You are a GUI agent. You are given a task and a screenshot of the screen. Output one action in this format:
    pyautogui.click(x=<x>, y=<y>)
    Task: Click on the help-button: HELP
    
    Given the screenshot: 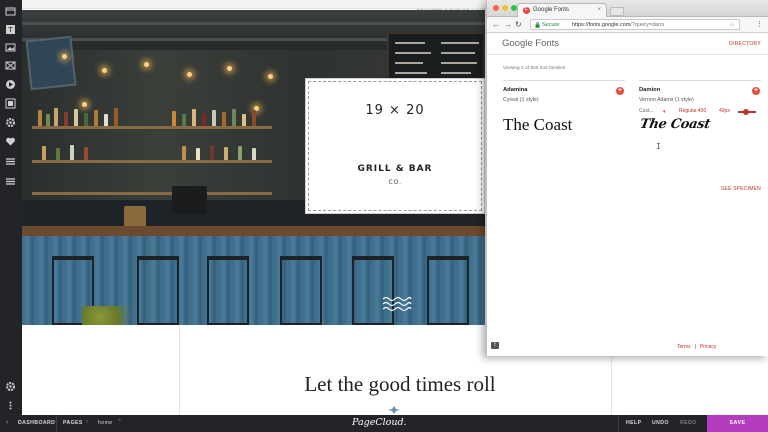 What is the action you would take?
    pyautogui.click(x=633, y=423)
    